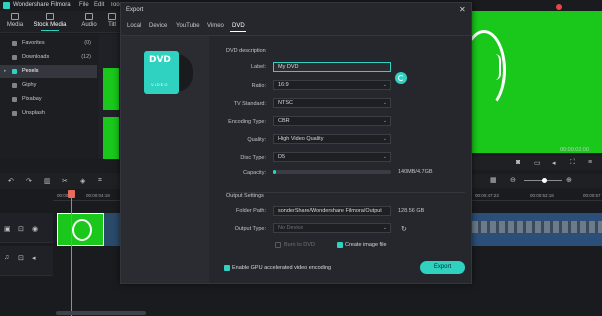 The width and height of the screenshot is (602, 316). Describe the element at coordinates (246, 51) in the screenshot. I see `dvd-description-heading: DVD description` at that location.